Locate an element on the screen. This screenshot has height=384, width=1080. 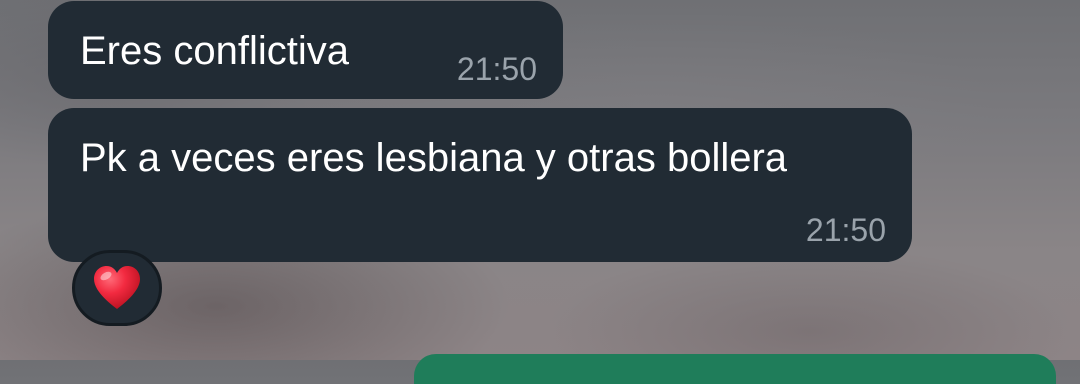
incoming-message-bubble: Eres conflictiva 21:50 is located at coordinates (305, 50).